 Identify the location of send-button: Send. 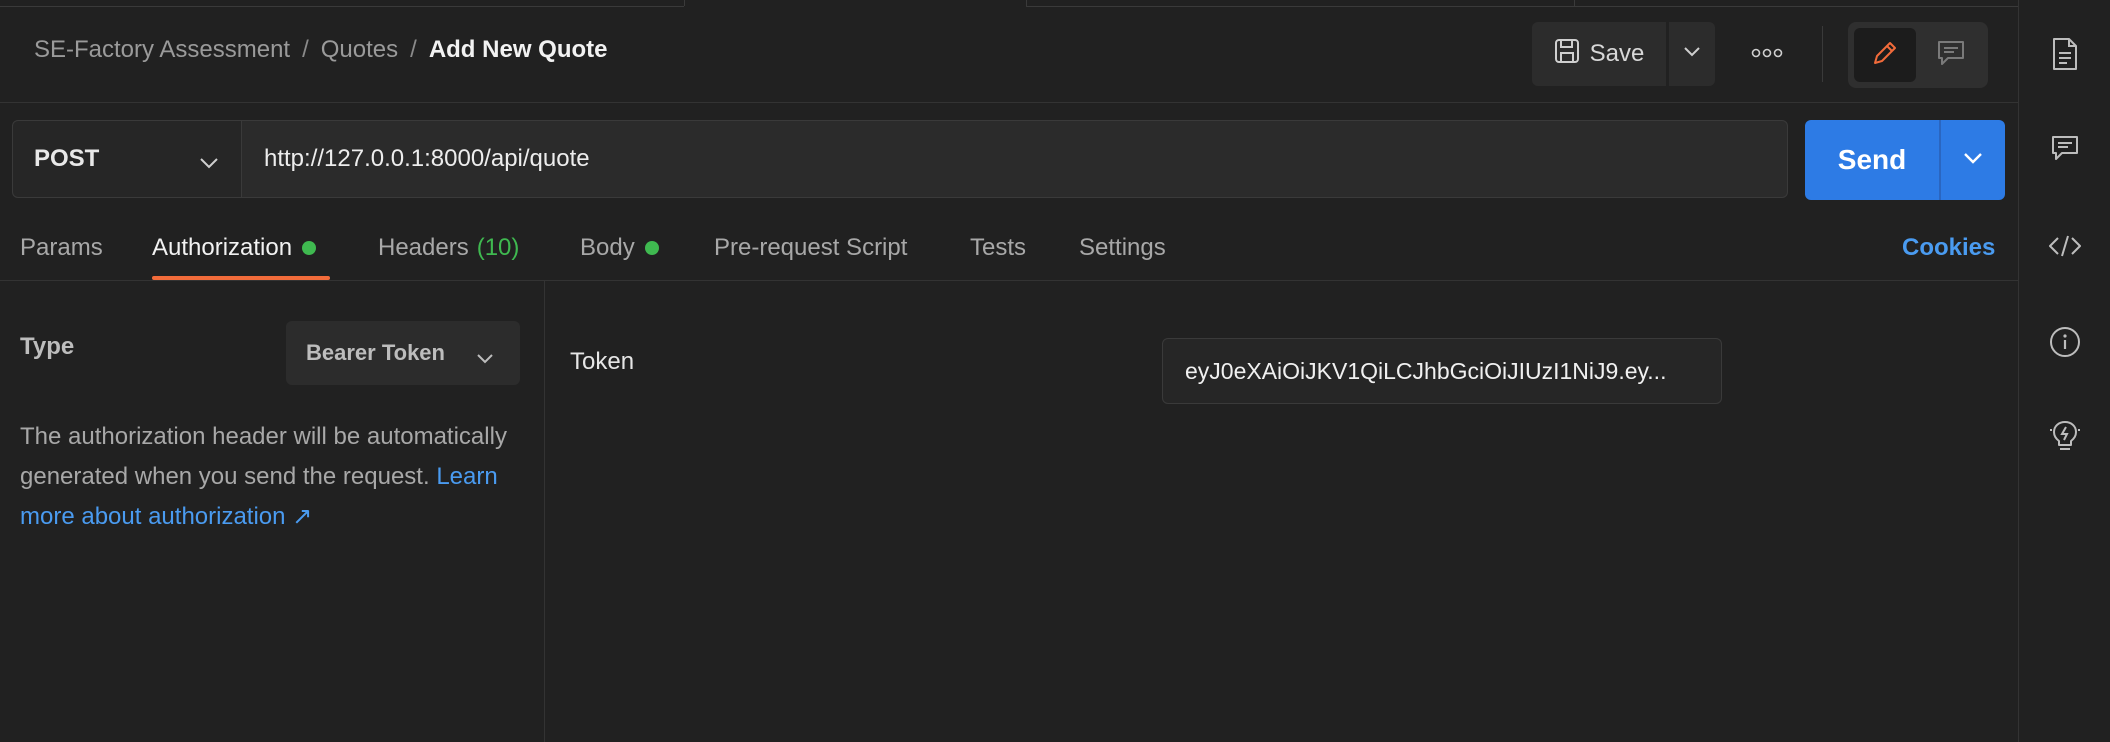
(1872, 160).